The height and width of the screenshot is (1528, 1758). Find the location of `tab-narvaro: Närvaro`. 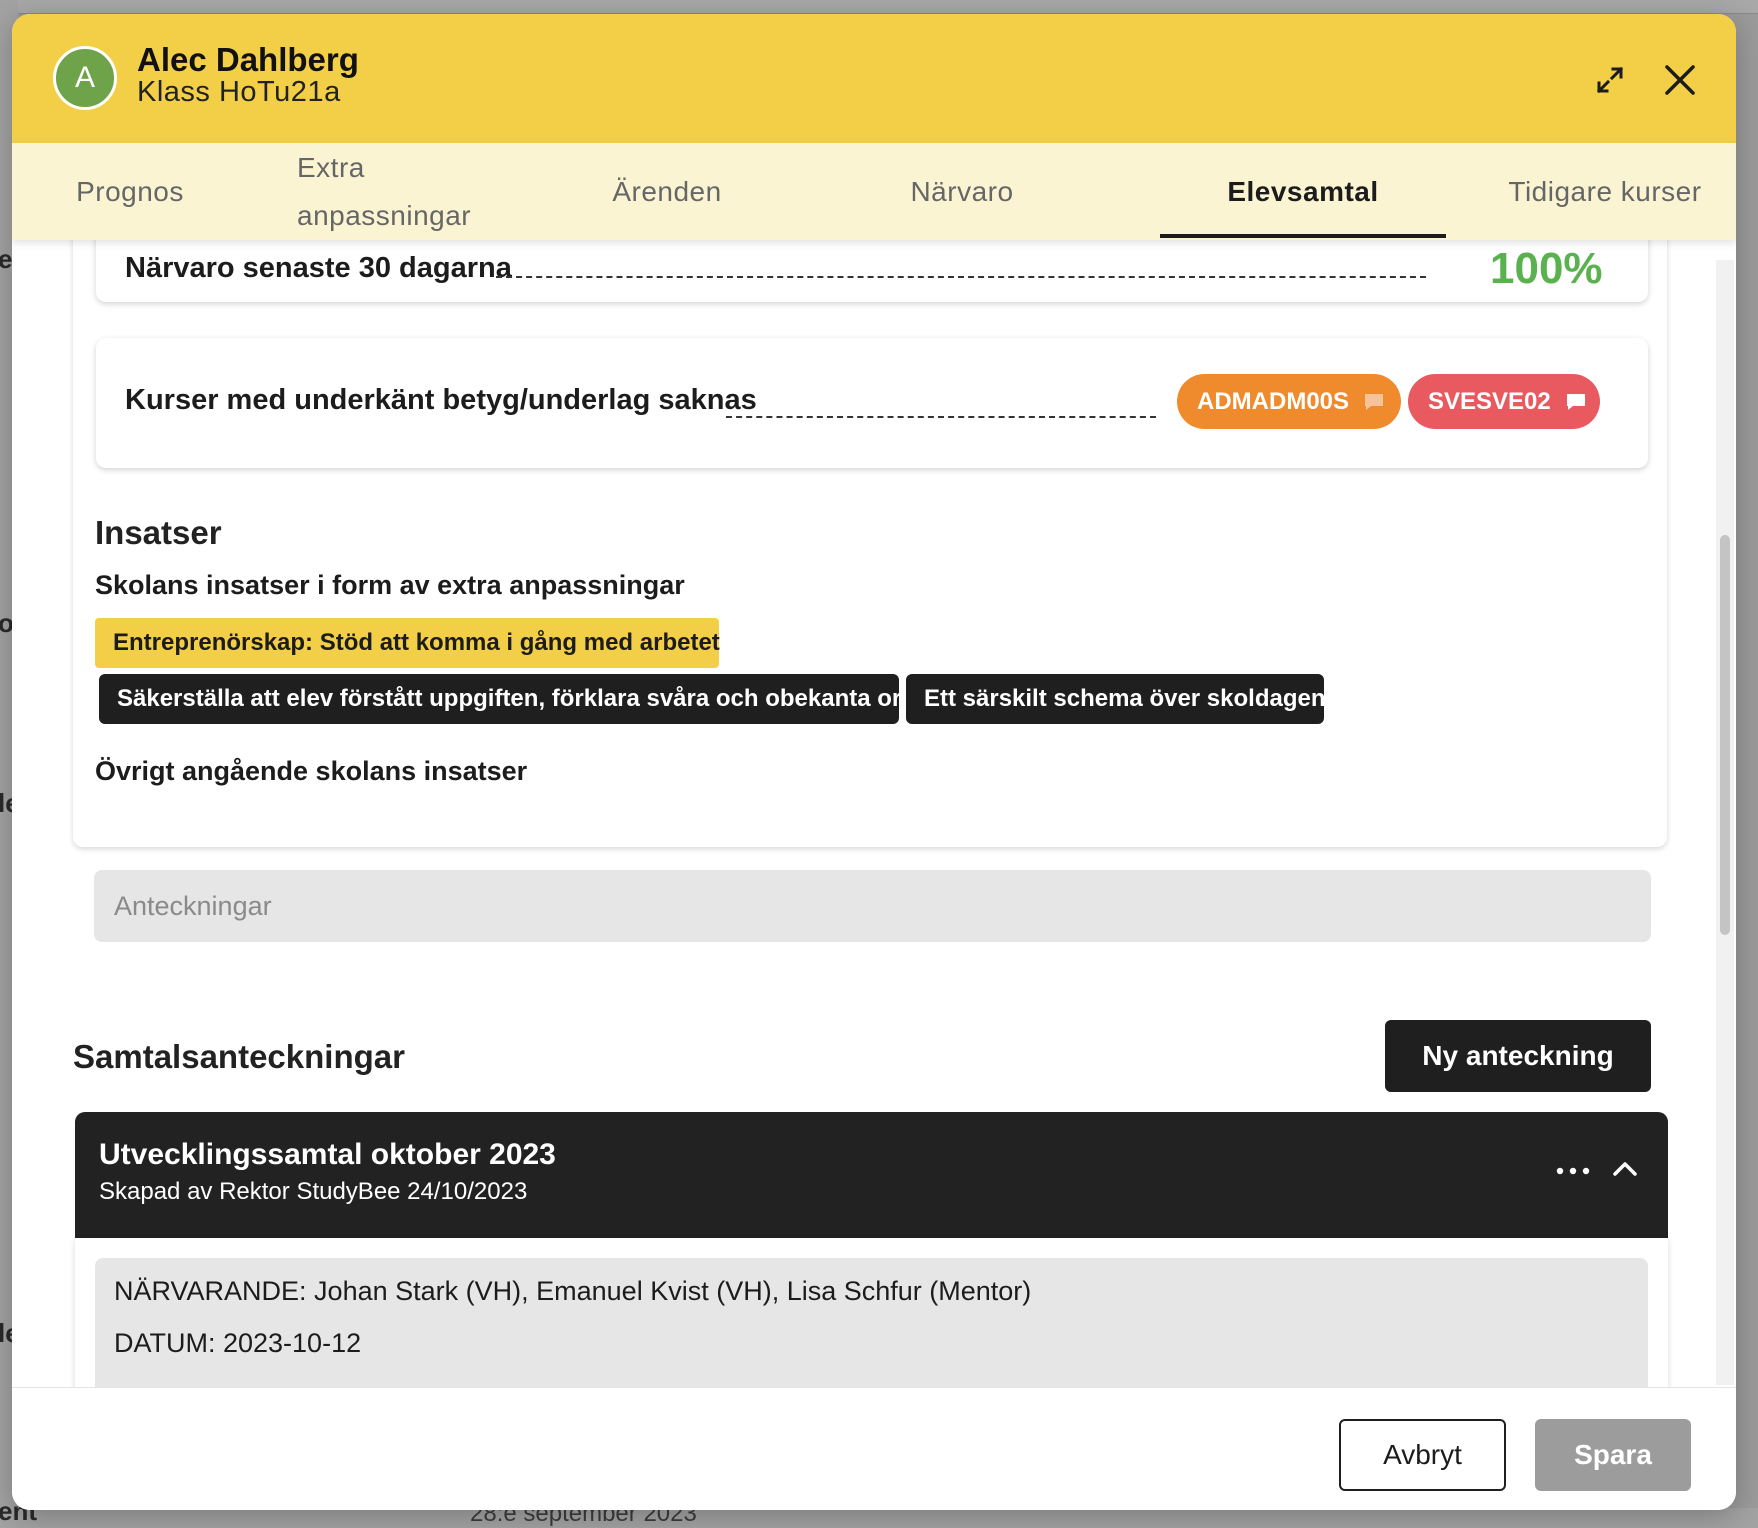

tab-narvaro: Närvaro is located at coordinates (962, 191).